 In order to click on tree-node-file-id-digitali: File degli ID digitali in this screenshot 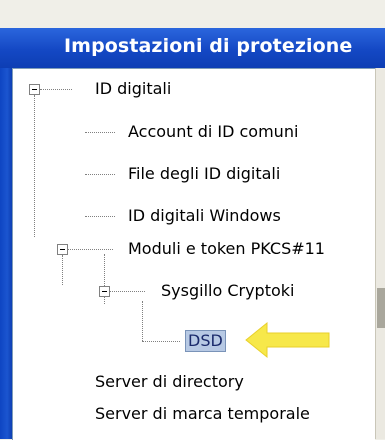, I will do `click(204, 174)`.